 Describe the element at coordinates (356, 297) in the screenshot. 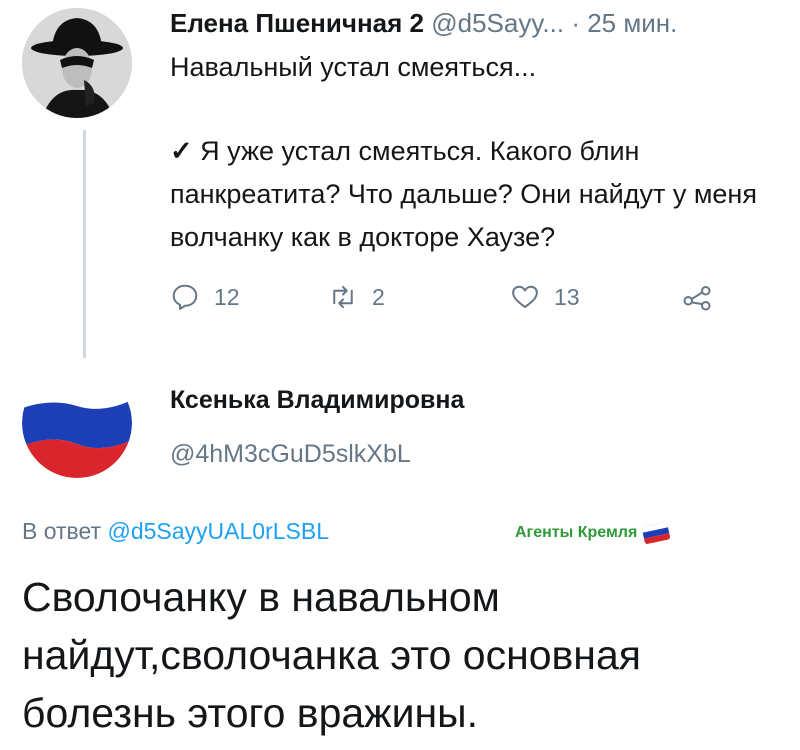

I see `retweet-button: 2` at that location.